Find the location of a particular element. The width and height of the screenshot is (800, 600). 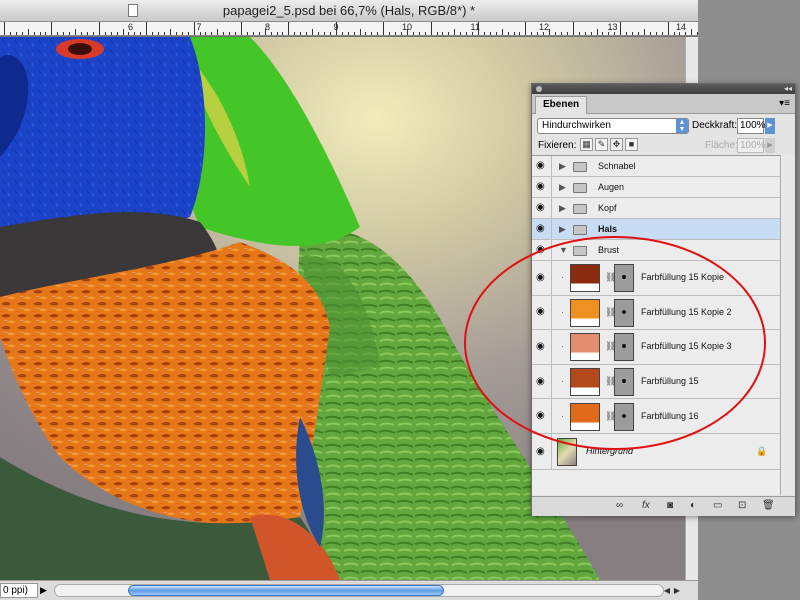

scroll-right-icon: ▶ is located at coordinates (677, 590).